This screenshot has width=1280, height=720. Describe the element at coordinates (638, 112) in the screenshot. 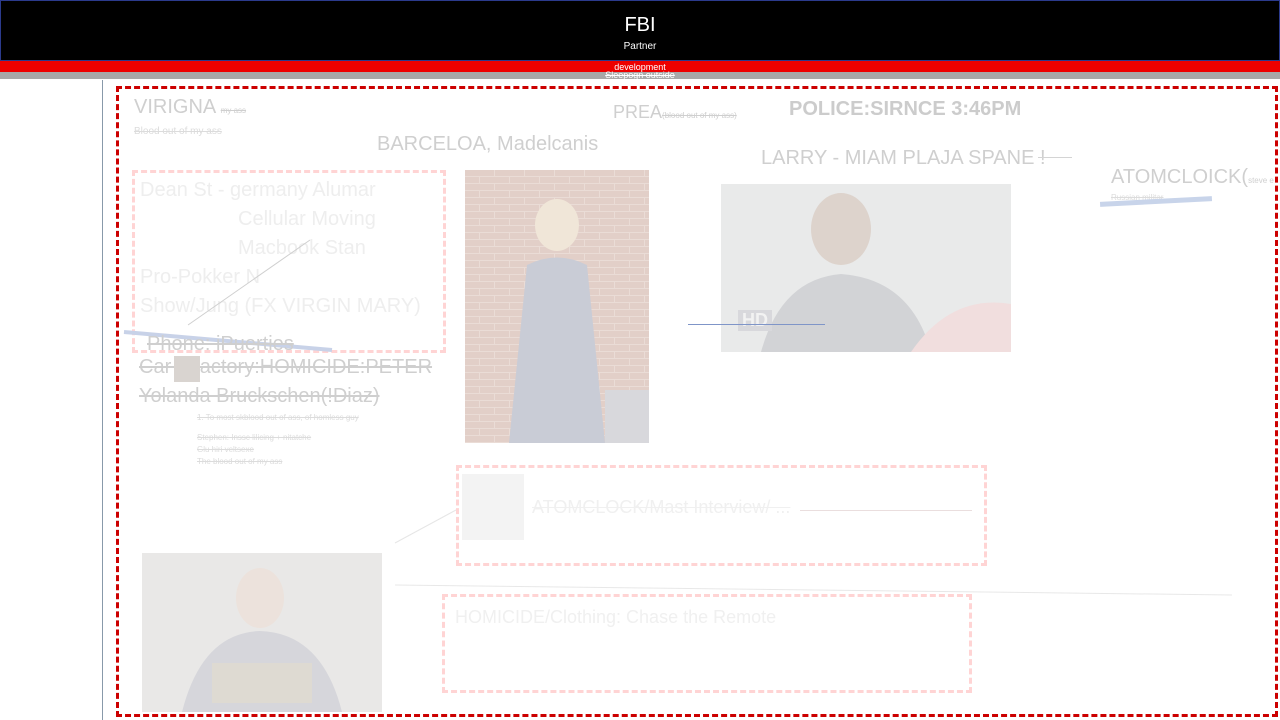

I see `prea-title: PREA` at that location.